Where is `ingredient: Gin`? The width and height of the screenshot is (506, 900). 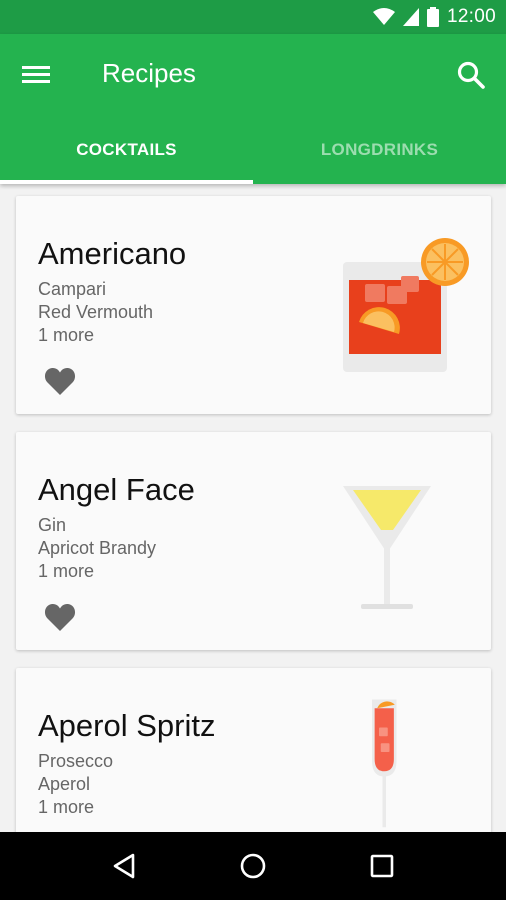
ingredient: Gin is located at coordinates (52, 525).